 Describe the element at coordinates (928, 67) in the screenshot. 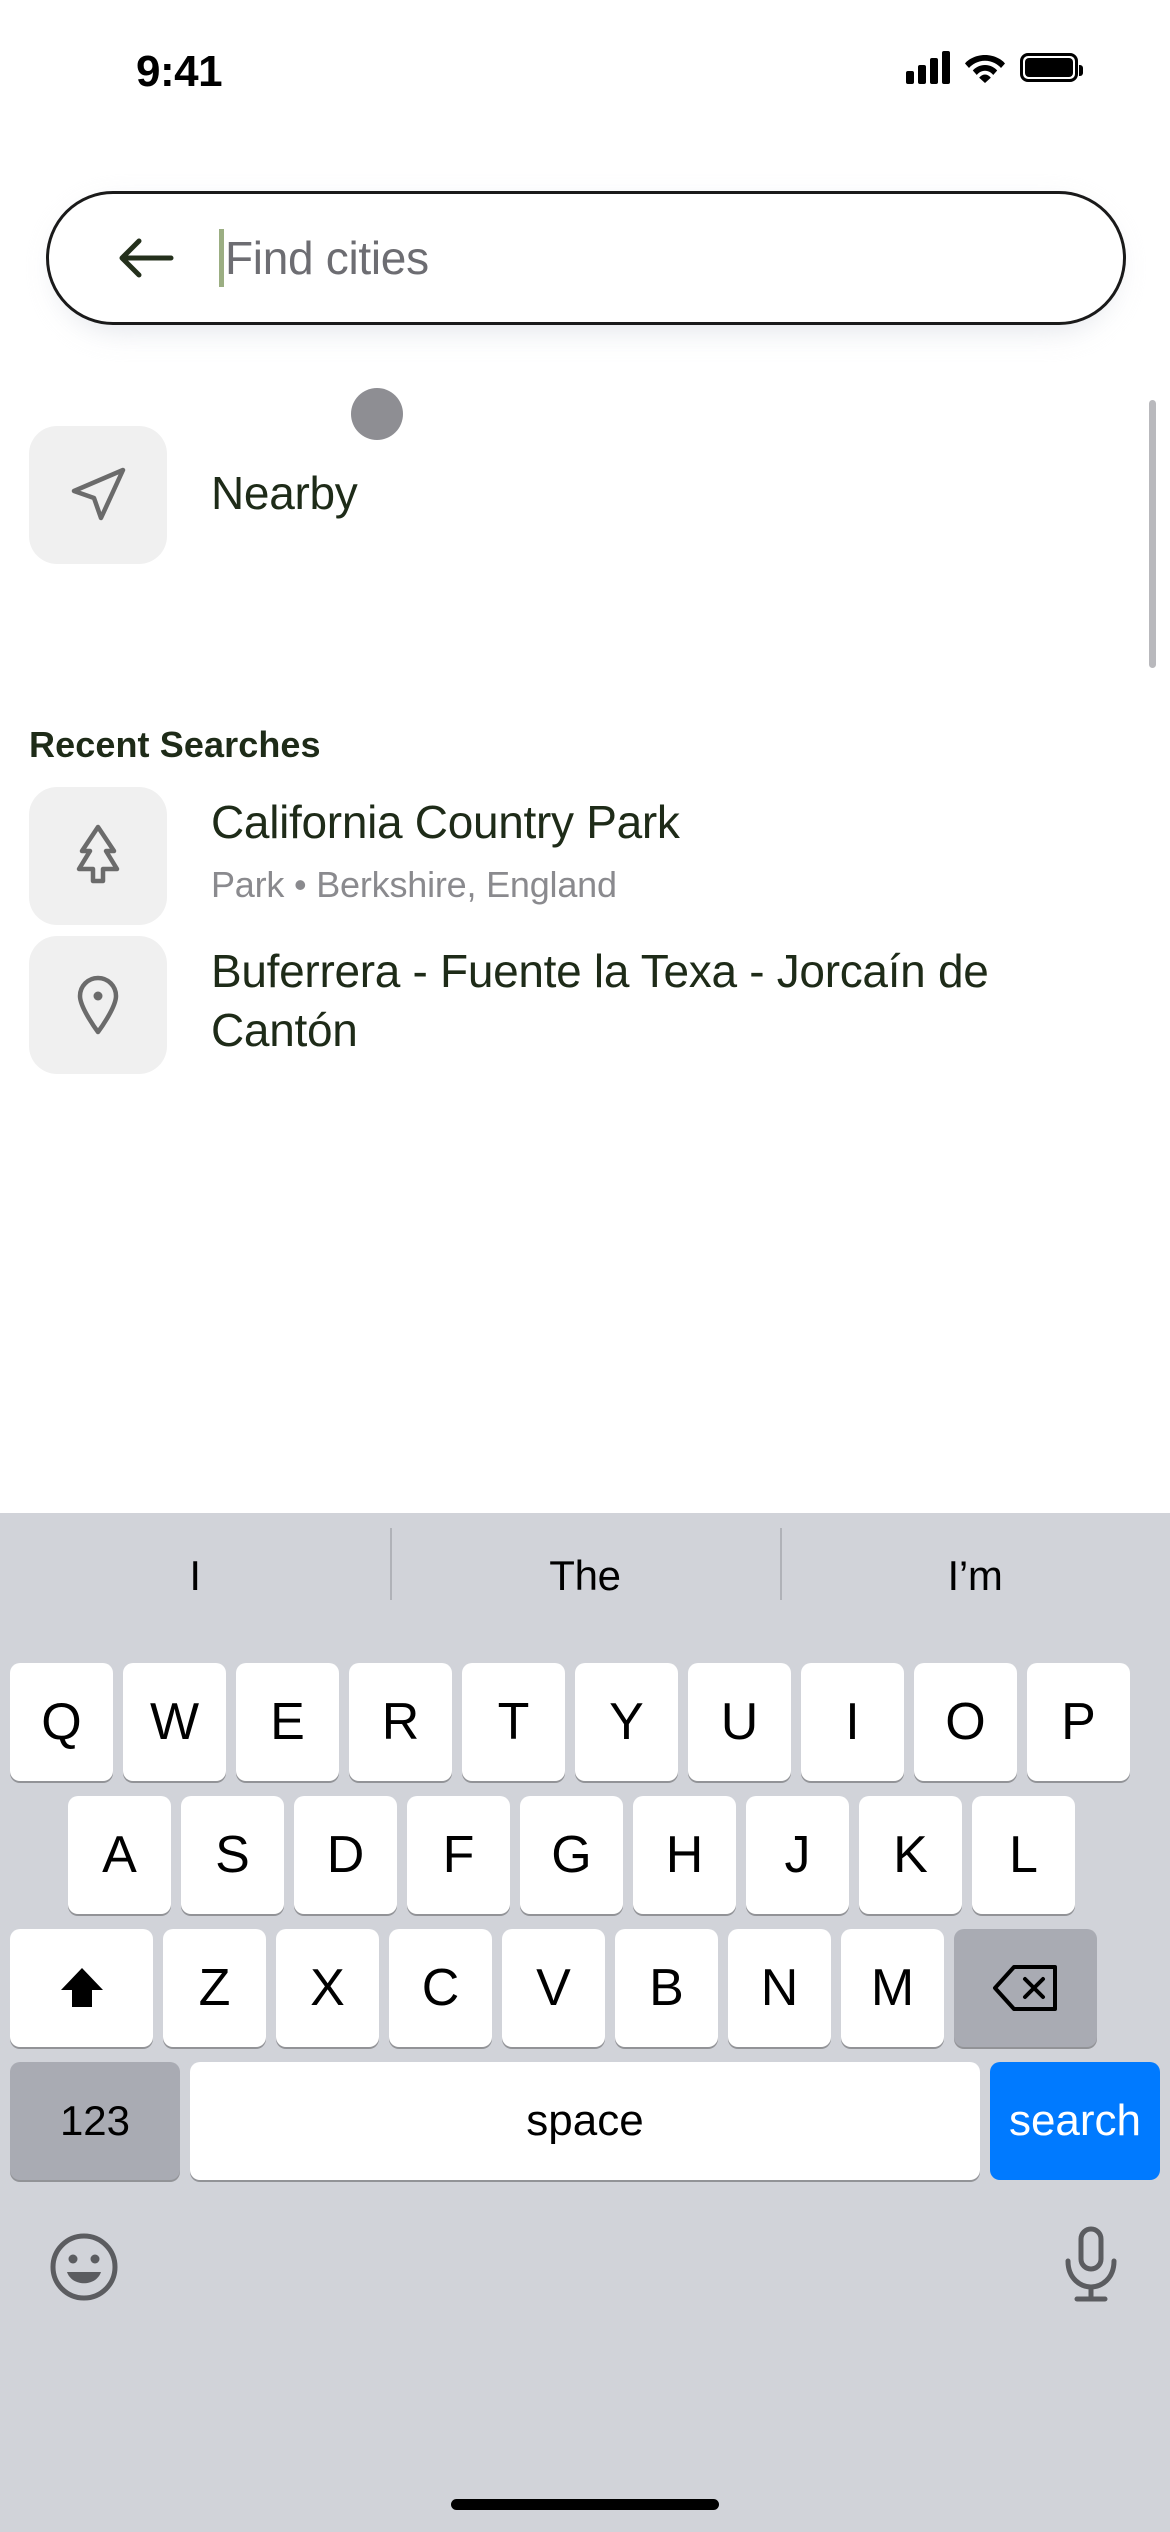

I see `cellular-signal-icon` at that location.